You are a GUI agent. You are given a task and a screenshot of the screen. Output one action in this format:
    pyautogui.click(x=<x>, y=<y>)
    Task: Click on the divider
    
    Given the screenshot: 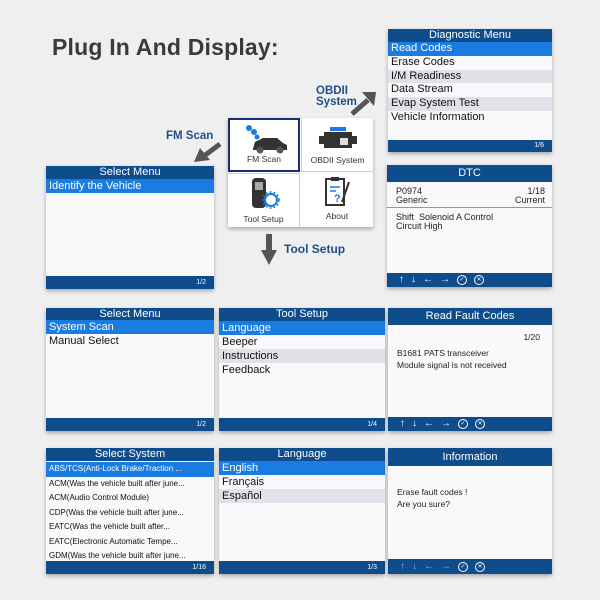 What is the action you would take?
    pyautogui.click(x=469, y=207)
    